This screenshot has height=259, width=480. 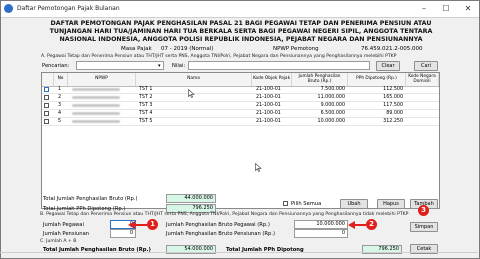 I want to click on row-no: 3, so click(x=60, y=105).